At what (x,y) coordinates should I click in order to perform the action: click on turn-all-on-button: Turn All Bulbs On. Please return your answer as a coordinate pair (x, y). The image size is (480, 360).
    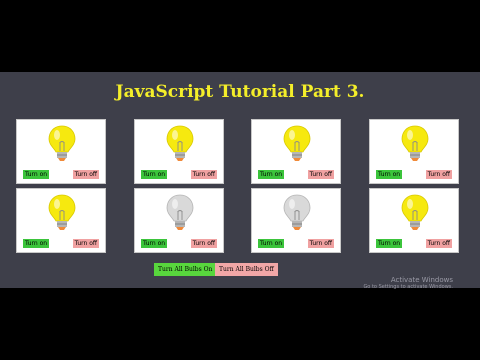
    Looking at the image, I should click on (185, 269).